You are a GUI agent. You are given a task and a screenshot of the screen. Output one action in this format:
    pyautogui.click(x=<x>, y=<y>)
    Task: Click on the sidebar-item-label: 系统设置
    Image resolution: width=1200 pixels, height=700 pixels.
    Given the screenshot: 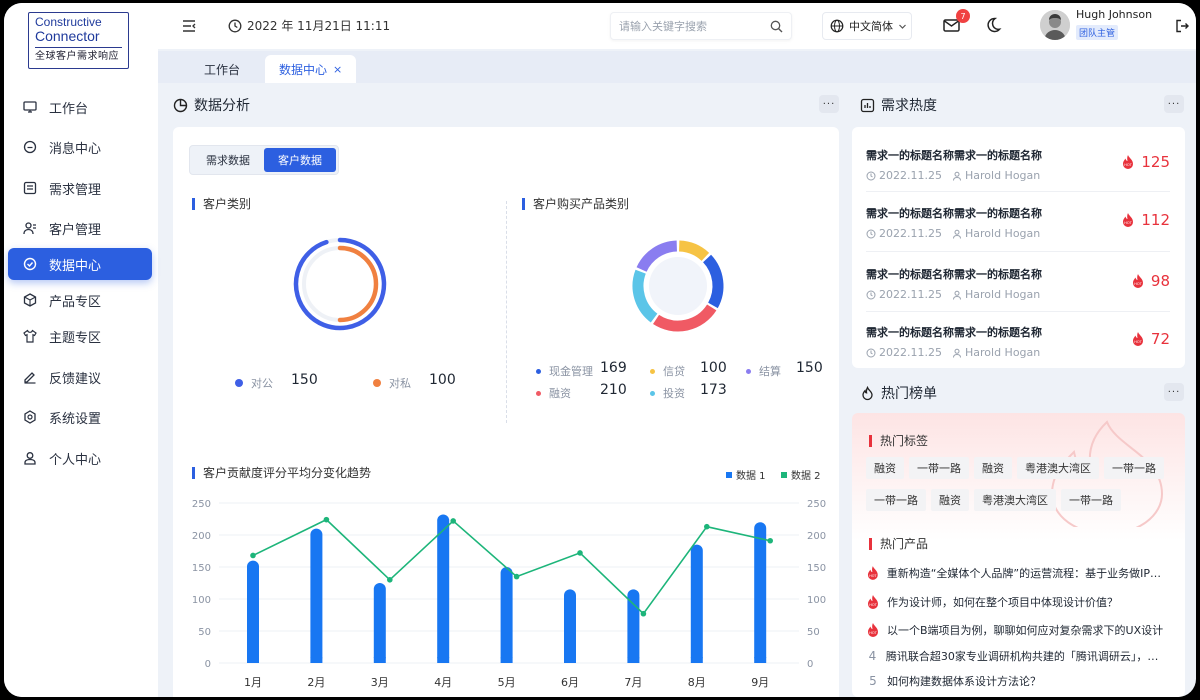 What is the action you would take?
    pyautogui.click(x=75, y=419)
    